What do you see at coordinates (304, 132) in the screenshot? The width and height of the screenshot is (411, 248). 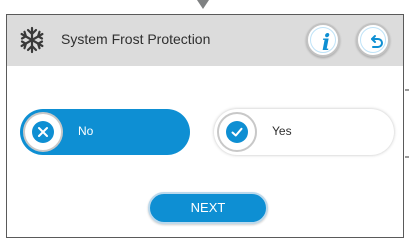 I see `option-yes: Yes` at bounding box center [304, 132].